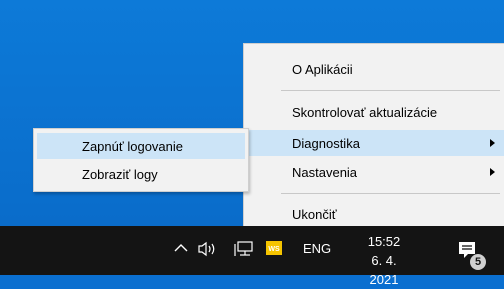 The image size is (504, 289). What do you see at coordinates (141, 160) in the screenshot?
I see `diagnostics-submenu: Zapnúť logovanie Zobraziť logy` at bounding box center [141, 160].